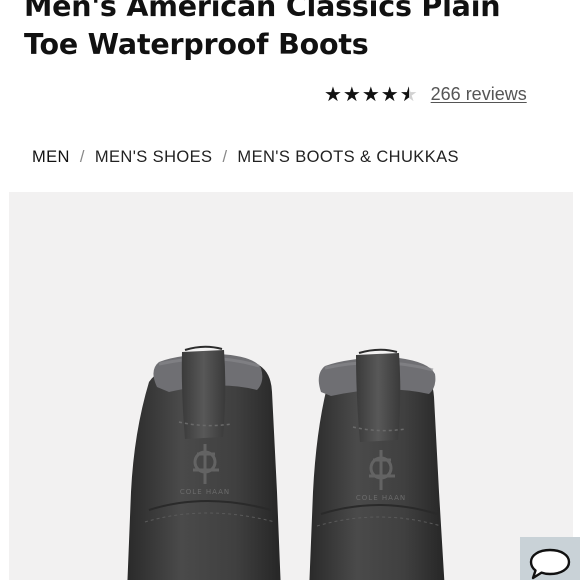  Describe the element at coordinates (377, 464) in the screenshot. I see `right-boot: COLE HAAN` at that location.